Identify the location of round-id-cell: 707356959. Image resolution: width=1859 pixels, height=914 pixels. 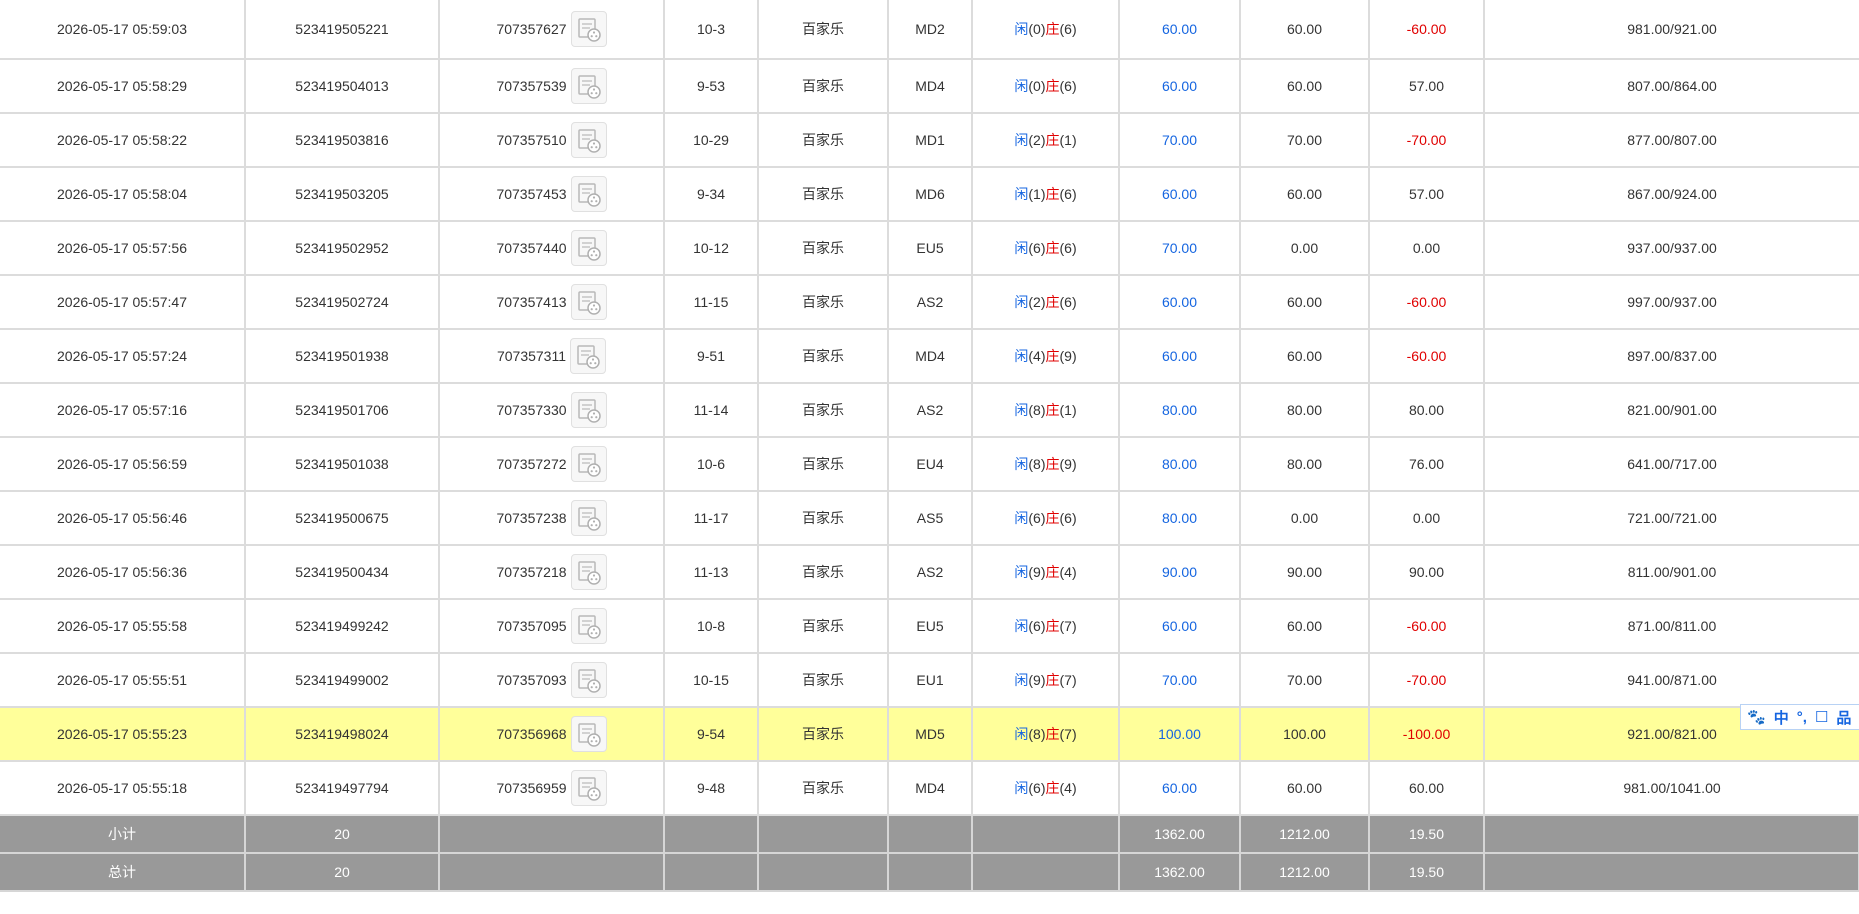
(552, 788).